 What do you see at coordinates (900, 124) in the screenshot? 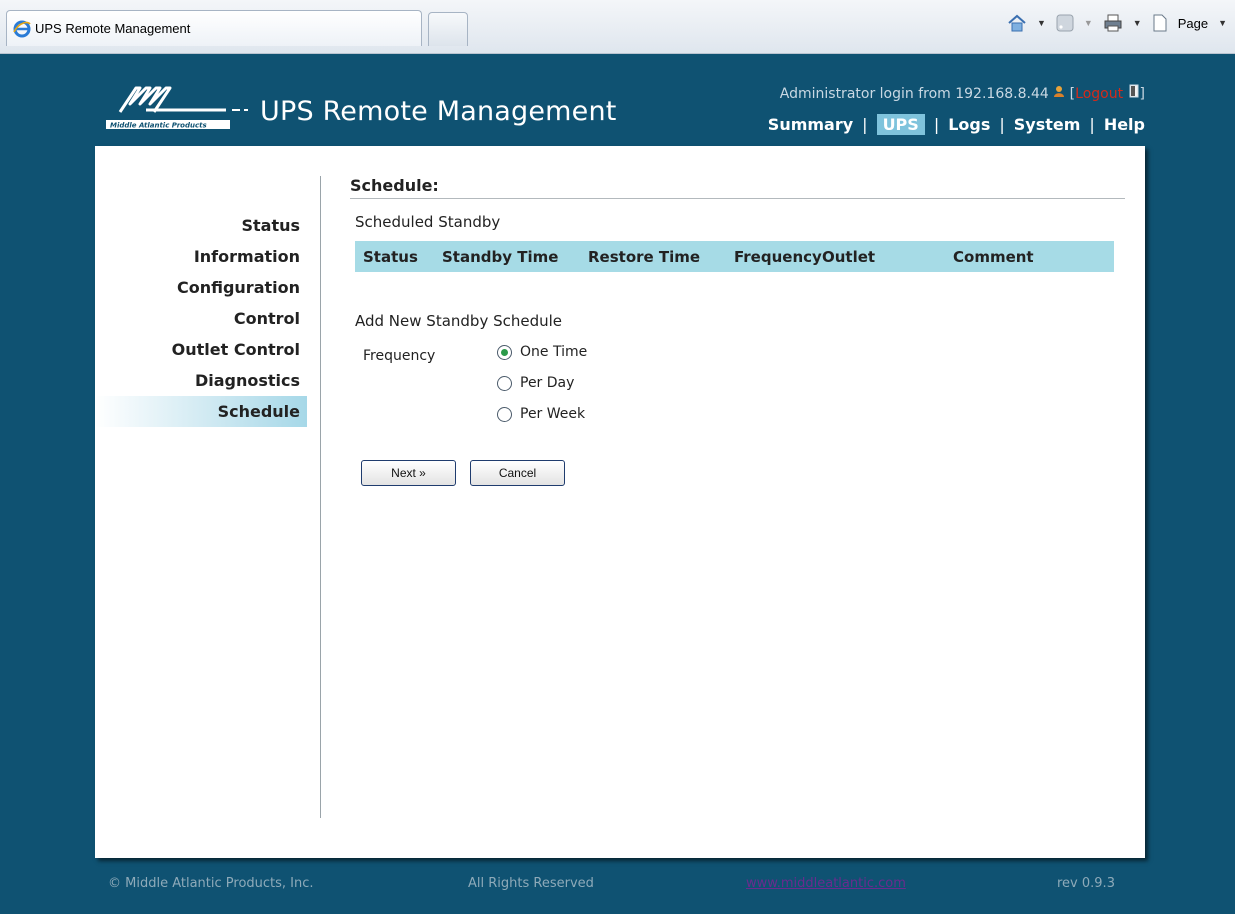
I see `nav-ups: UPS` at bounding box center [900, 124].